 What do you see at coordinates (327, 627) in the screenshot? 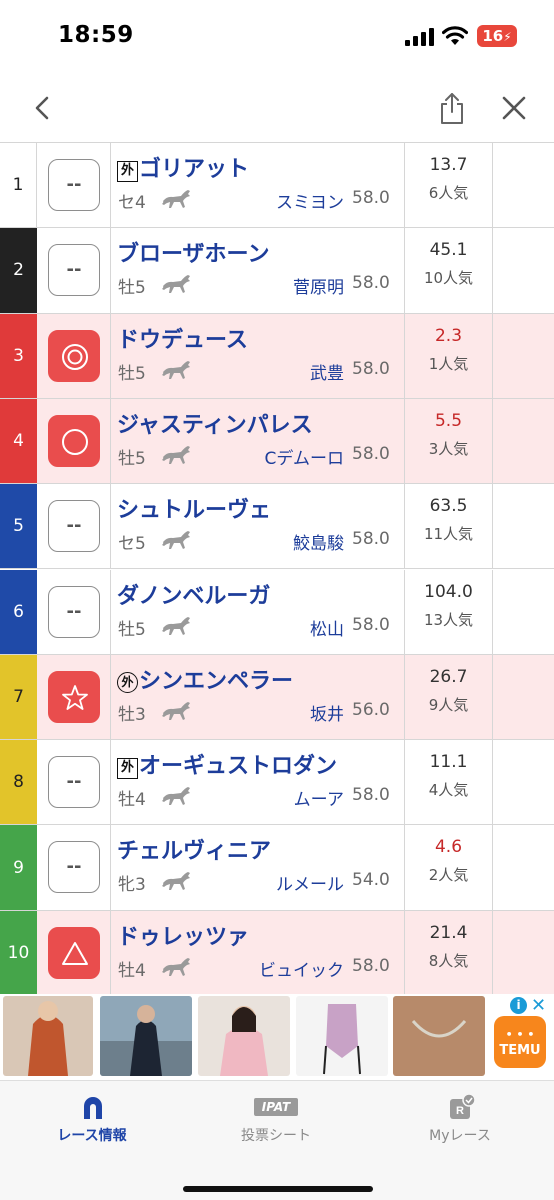
I see `jockey-name: 松山` at bounding box center [327, 627].